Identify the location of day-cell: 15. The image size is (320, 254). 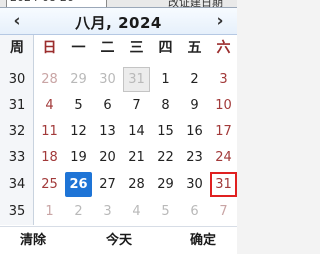
(165, 131).